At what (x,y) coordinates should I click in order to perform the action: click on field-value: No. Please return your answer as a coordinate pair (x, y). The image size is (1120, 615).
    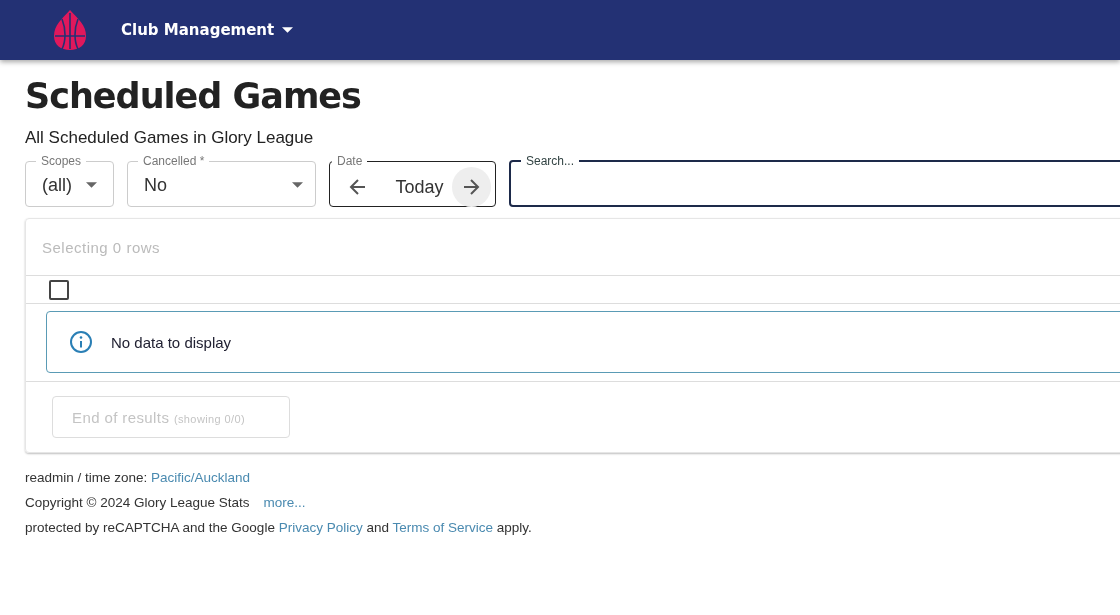
    Looking at the image, I should click on (156, 185).